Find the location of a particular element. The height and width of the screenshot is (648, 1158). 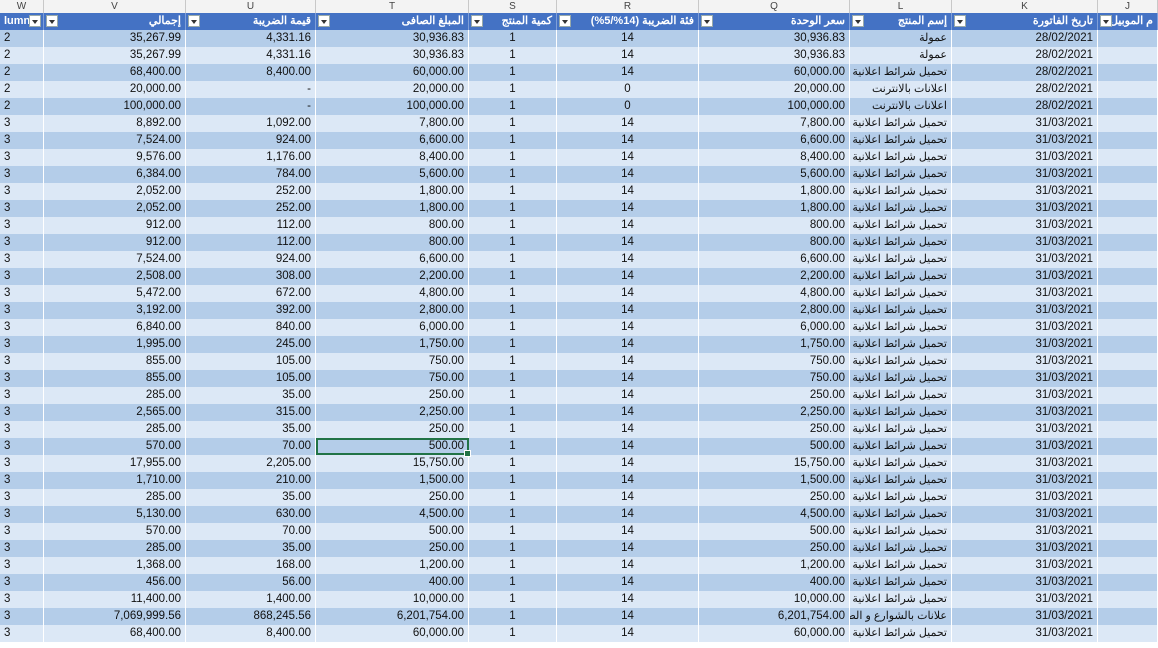

column-letter-u: U is located at coordinates (251, 6).